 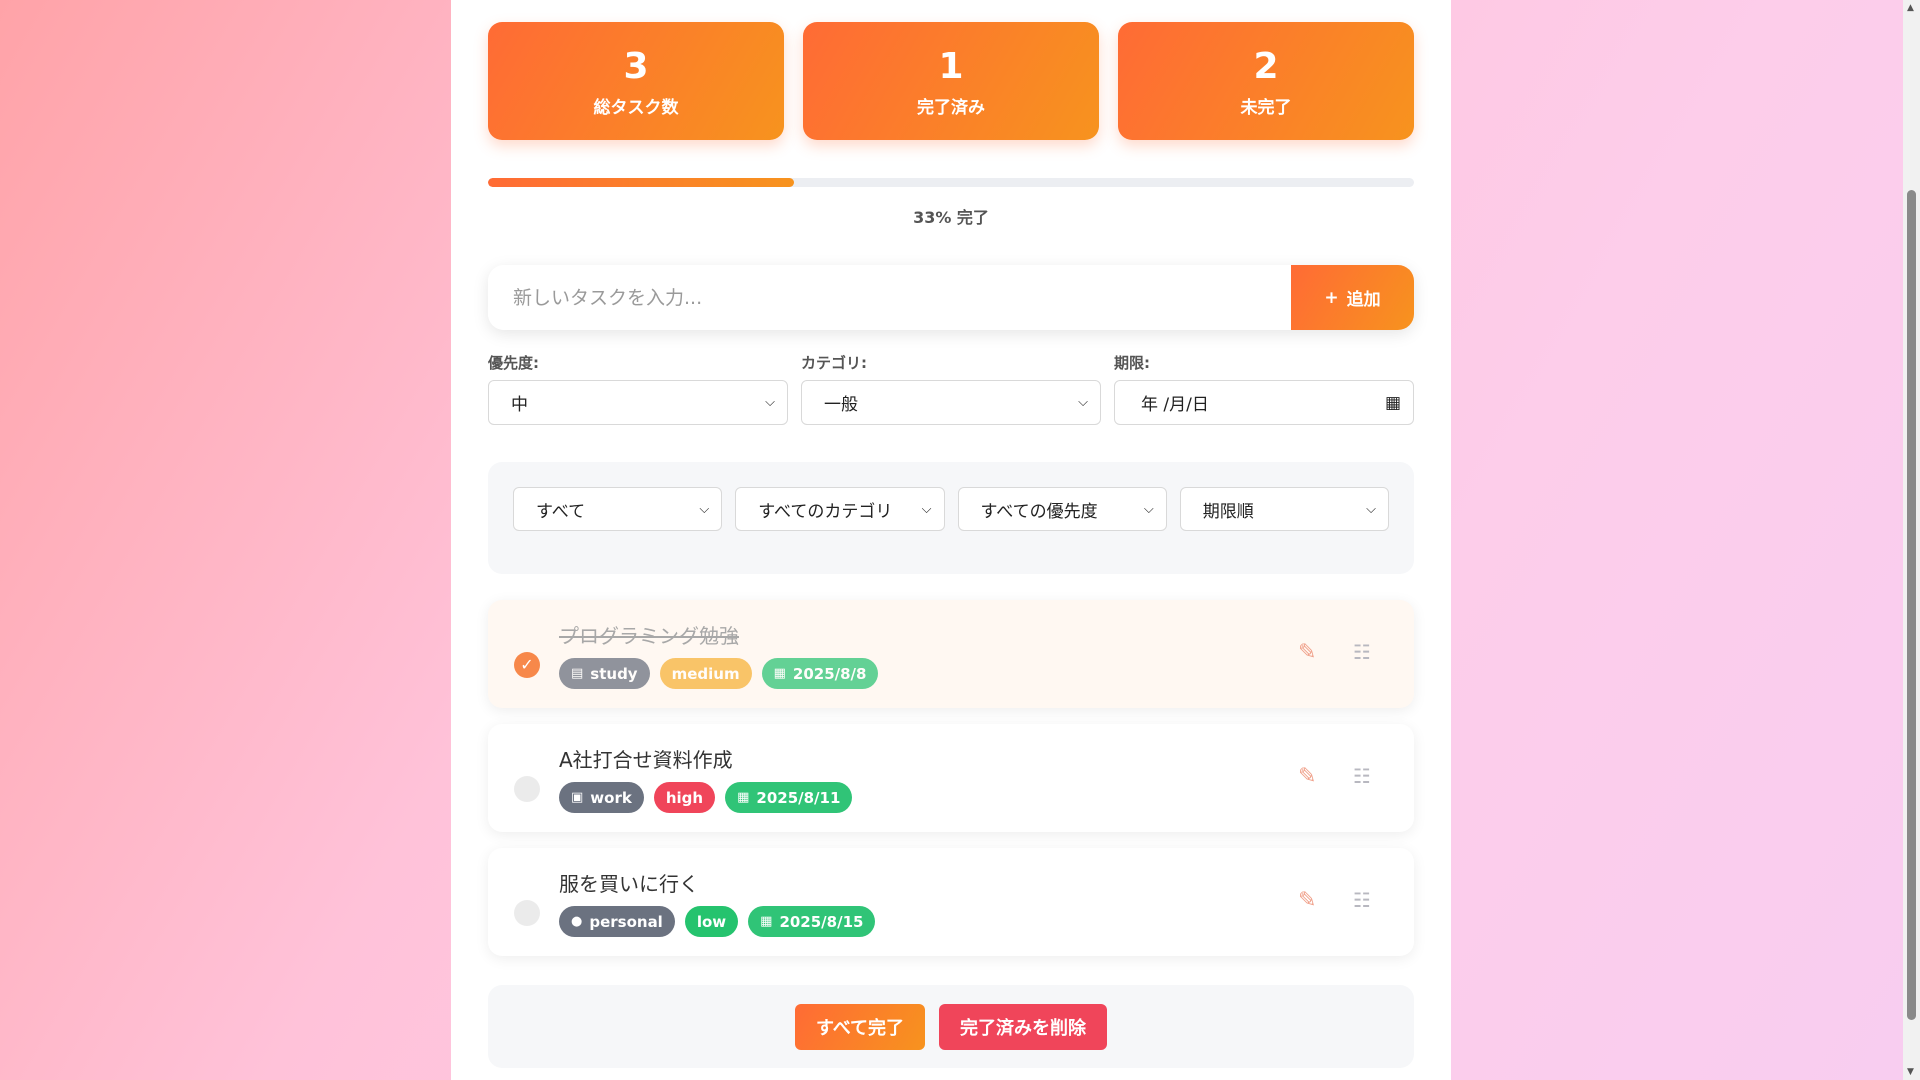 I want to click on status-filter-value: すべて, so click(x=561, y=511).